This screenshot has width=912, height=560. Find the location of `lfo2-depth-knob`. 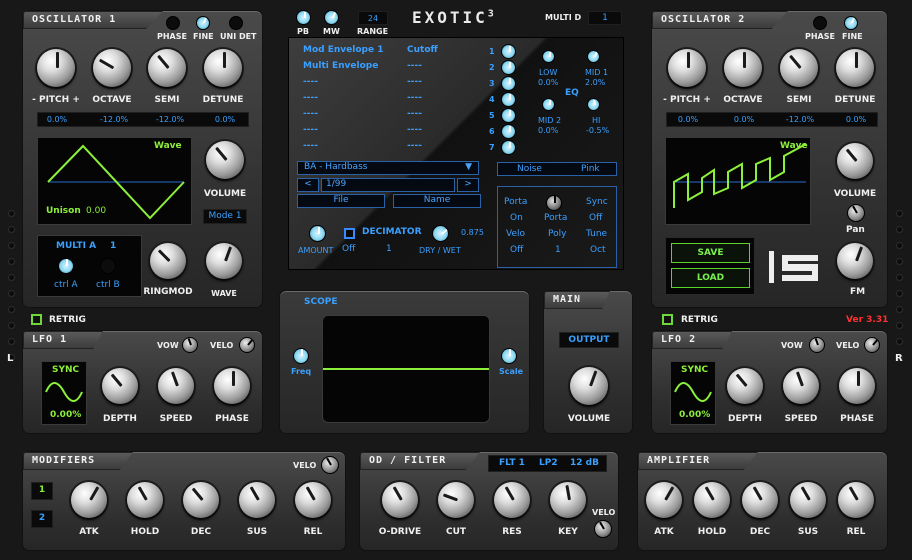

lfo2-depth-knob is located at coordinates (745, 386).